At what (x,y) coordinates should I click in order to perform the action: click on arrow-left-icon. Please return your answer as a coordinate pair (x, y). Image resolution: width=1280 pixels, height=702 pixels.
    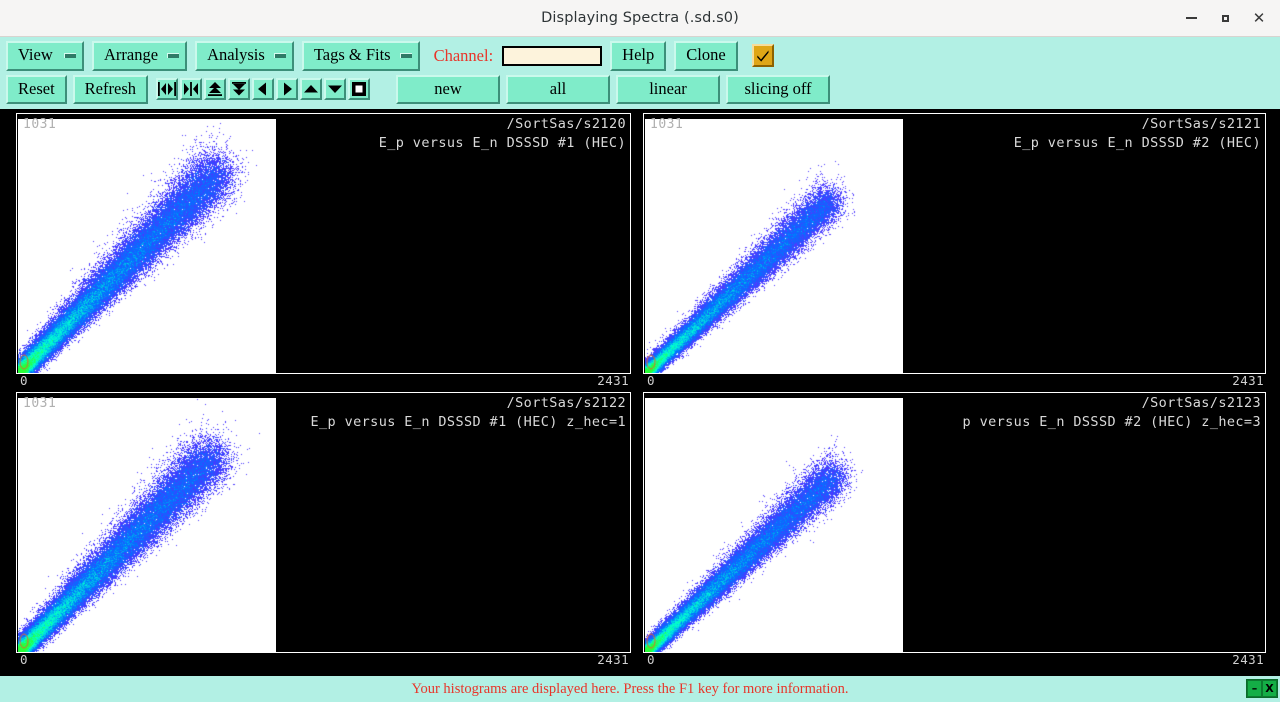
    Looking at the image, I should click on (263, 89).